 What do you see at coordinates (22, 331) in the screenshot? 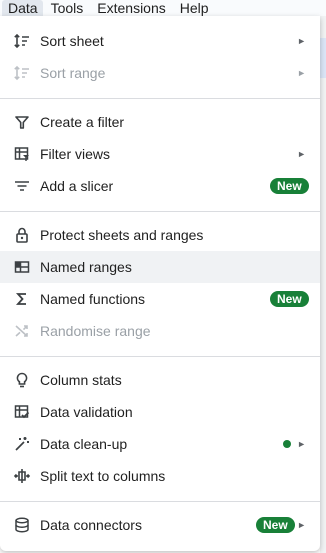
I see `shuffle-icon` at bounding box center [22, 331].